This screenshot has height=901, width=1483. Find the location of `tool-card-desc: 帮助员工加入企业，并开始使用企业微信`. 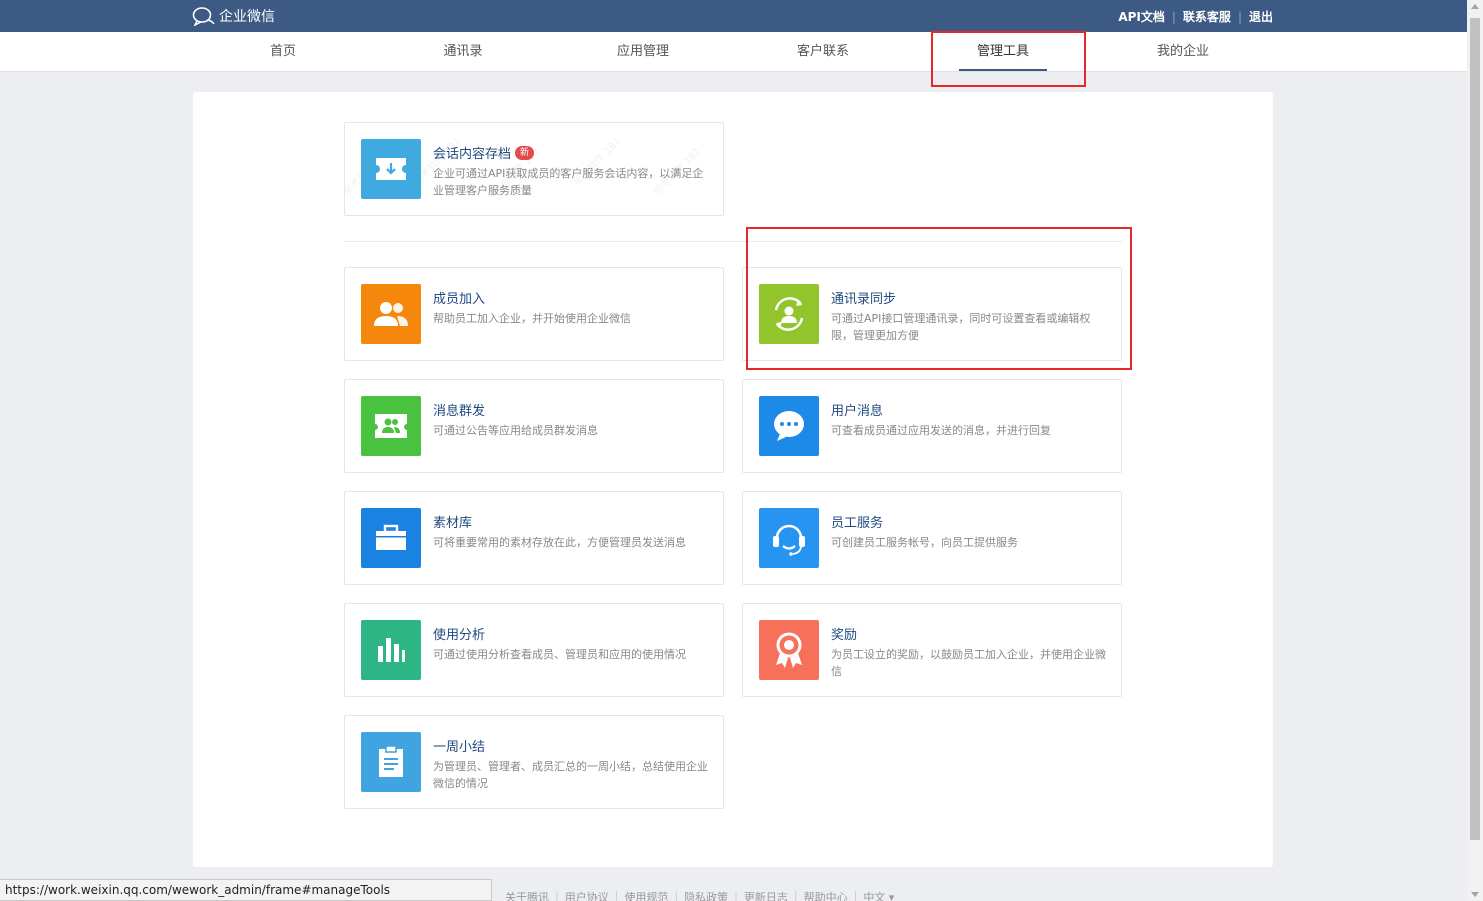

tool-card-desc: 帮助员工加入企业，并开始使用企业微信 is located at coordinates (532, 318).